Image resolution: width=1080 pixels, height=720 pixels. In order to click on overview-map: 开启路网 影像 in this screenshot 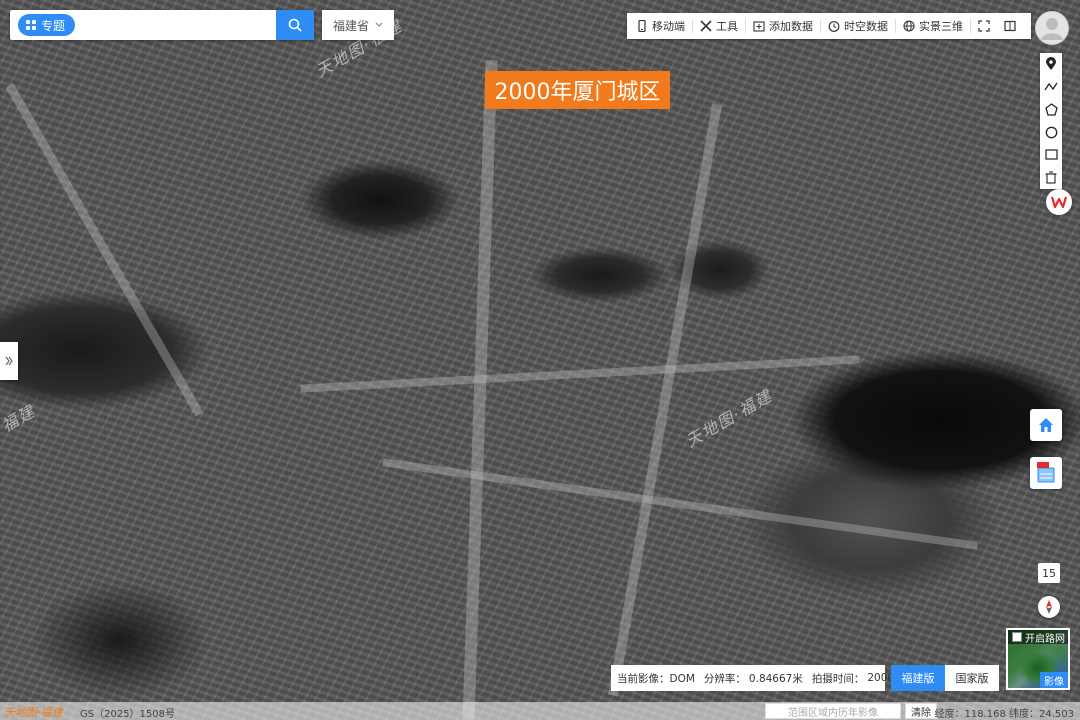, I will do `click(1038, 659)`.